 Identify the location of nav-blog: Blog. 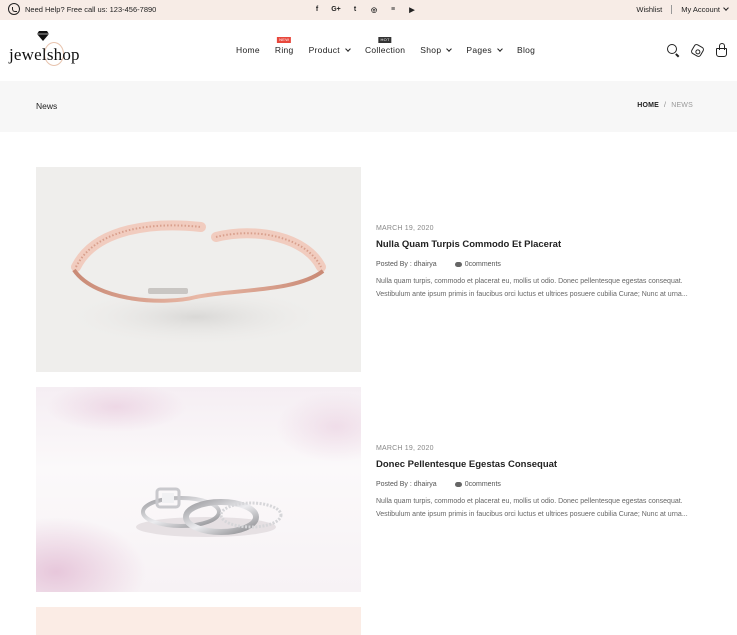
(526, 50).